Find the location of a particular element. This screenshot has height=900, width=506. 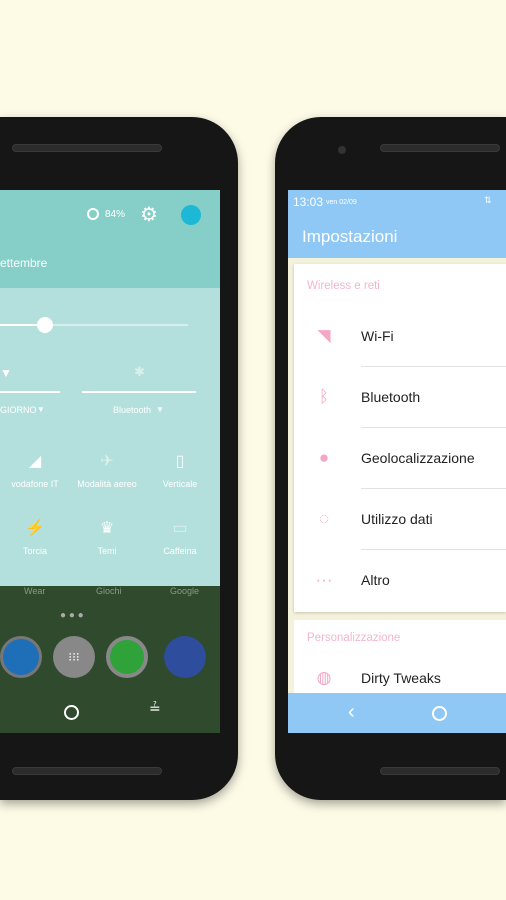

page-indicator: ● ● ● is located at coordinates (72, 615).